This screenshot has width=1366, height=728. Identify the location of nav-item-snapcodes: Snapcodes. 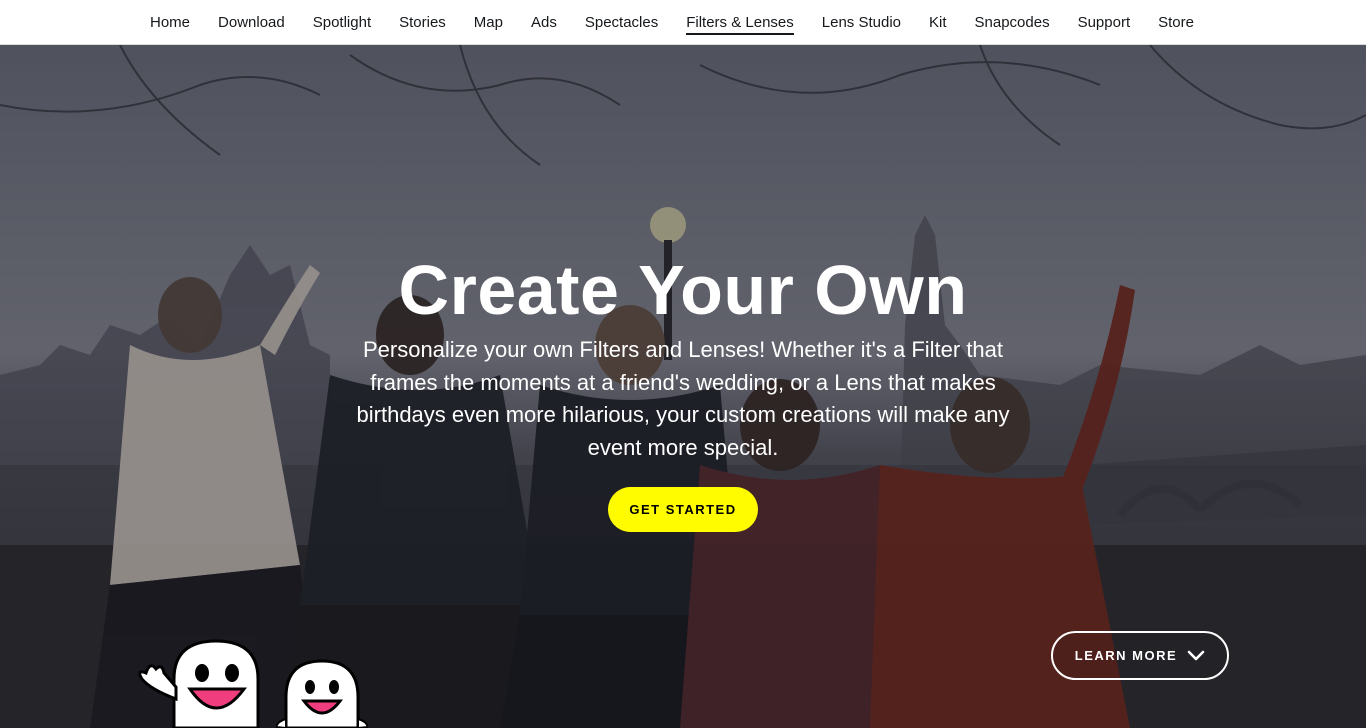
(1012, 22).